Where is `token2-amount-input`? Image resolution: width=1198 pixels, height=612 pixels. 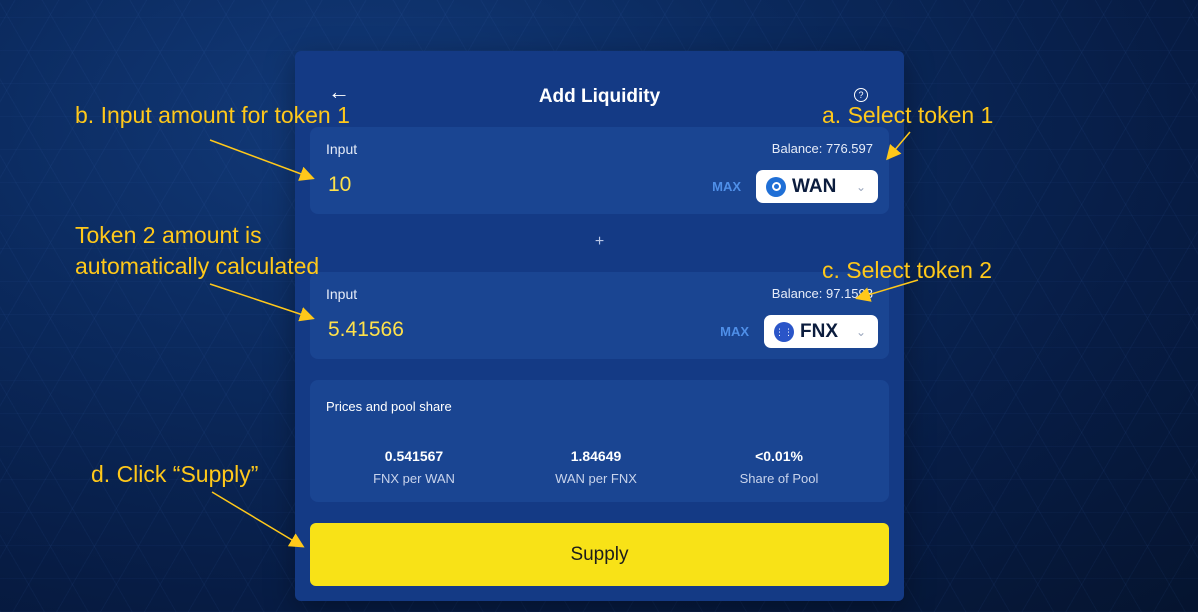 token2-amount-input is located at coordinates (508, 330).